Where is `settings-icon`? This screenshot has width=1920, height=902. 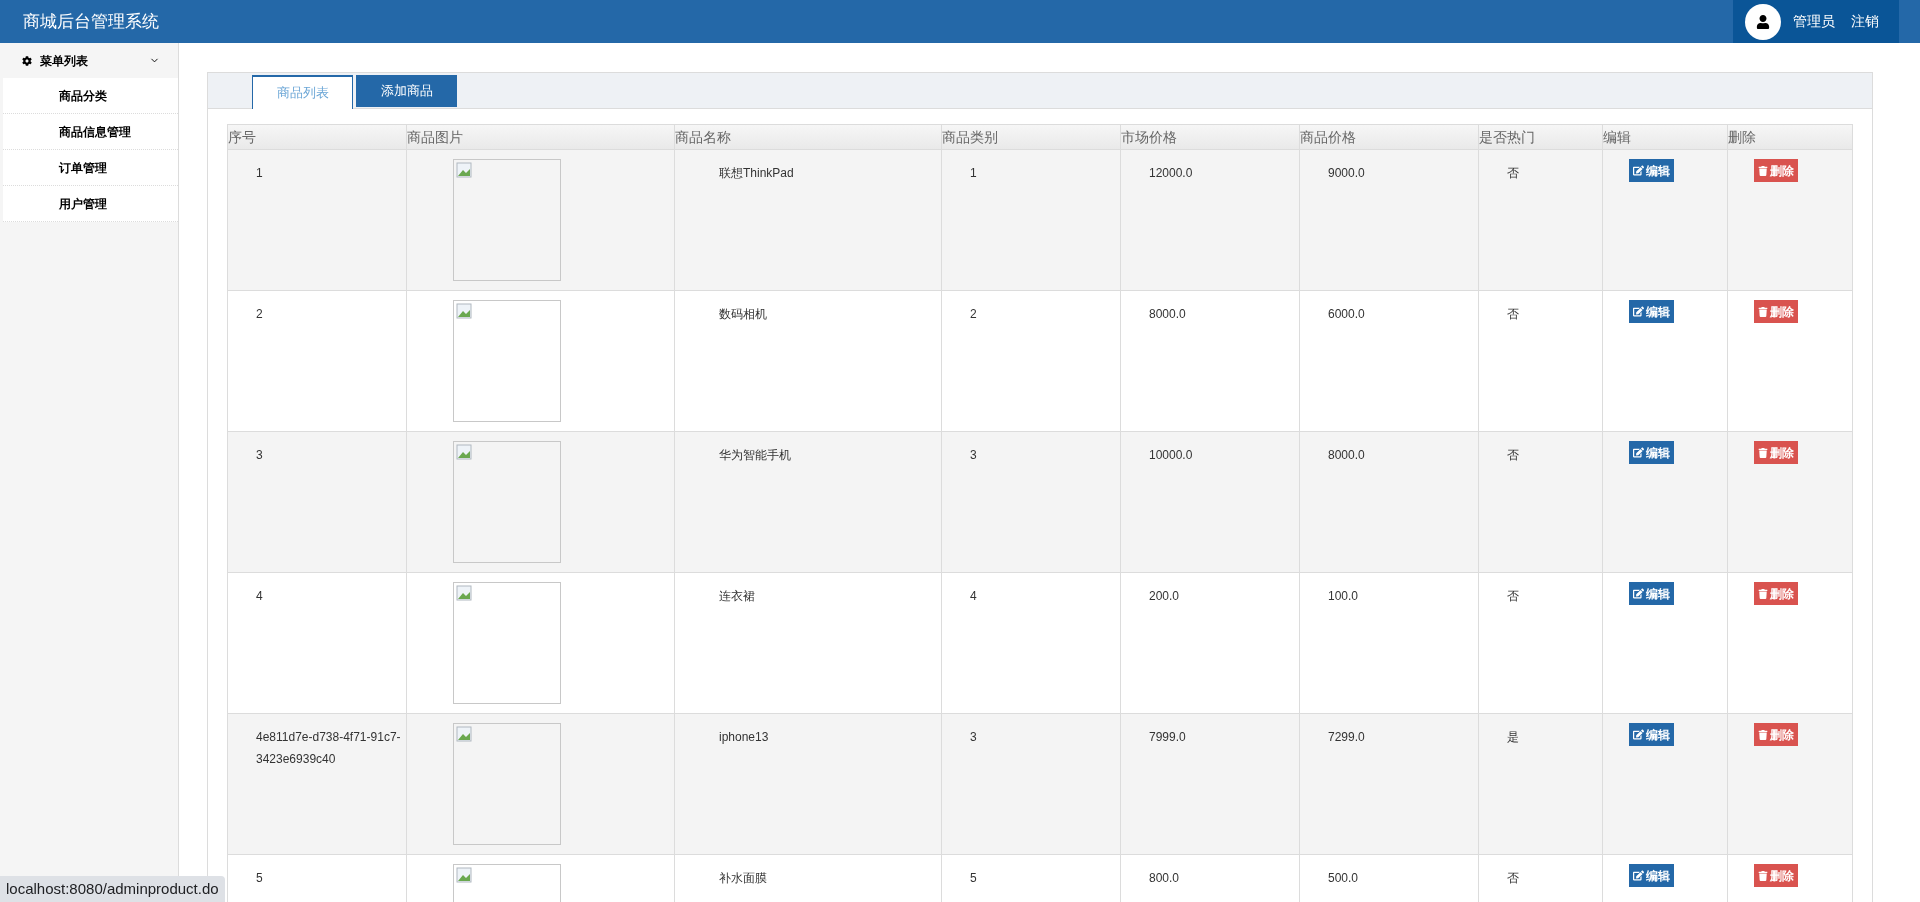
settings-icon is located at coordinates (27, 60).